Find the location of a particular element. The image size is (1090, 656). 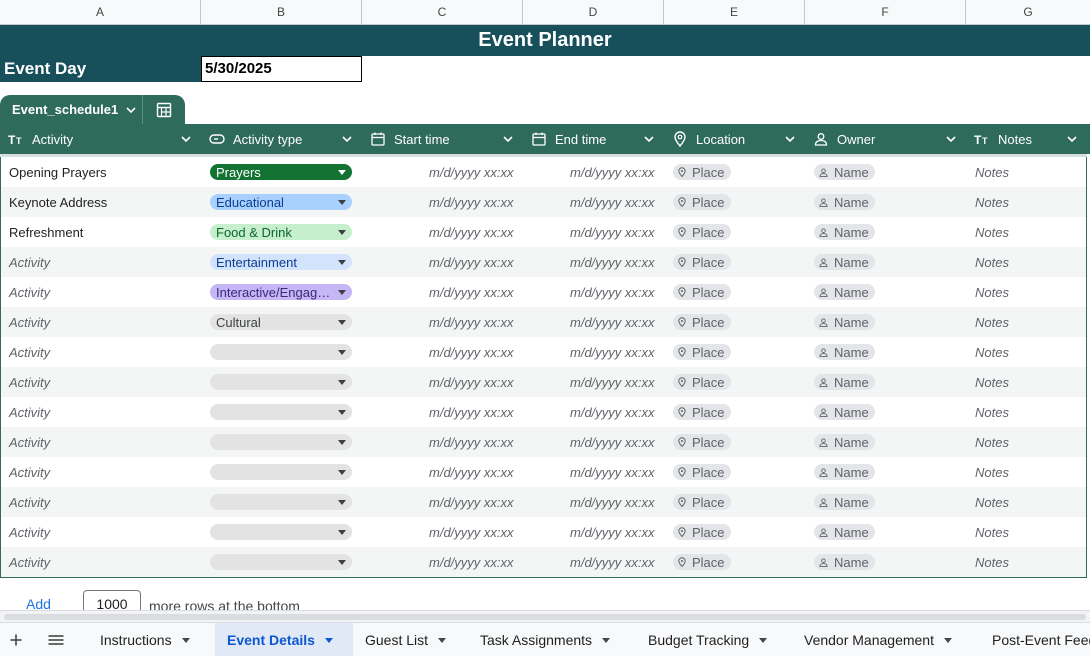

horizontal-scrollbar is located at coordinates (545, 616).